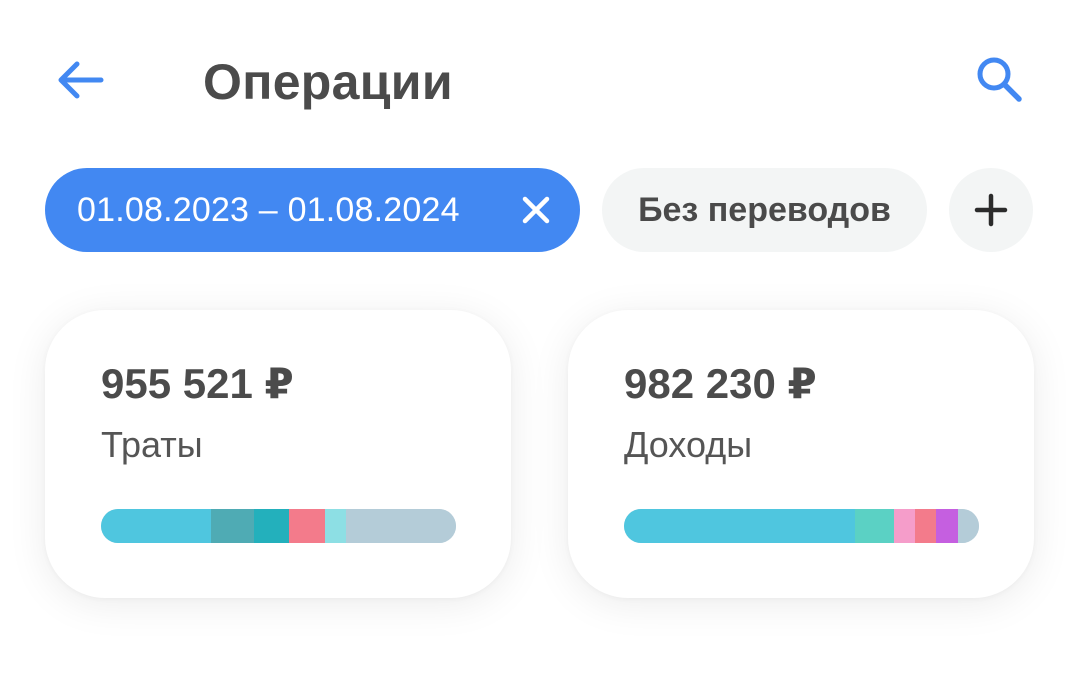 The width and height of the screenshot is (1080, 677). I want to click on spending-category-bar, so click(278, 526).